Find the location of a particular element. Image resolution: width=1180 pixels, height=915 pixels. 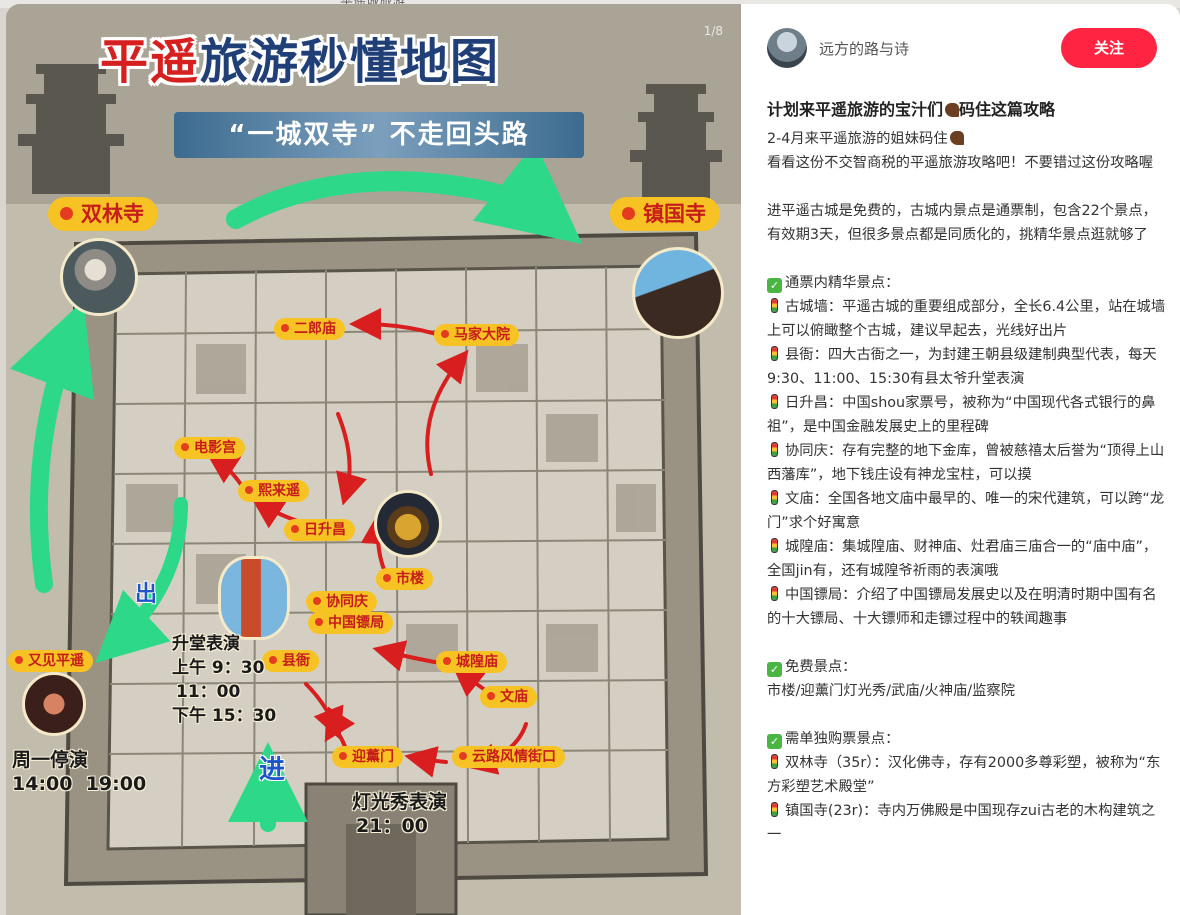

avatar is located at coordinates (787, 48).